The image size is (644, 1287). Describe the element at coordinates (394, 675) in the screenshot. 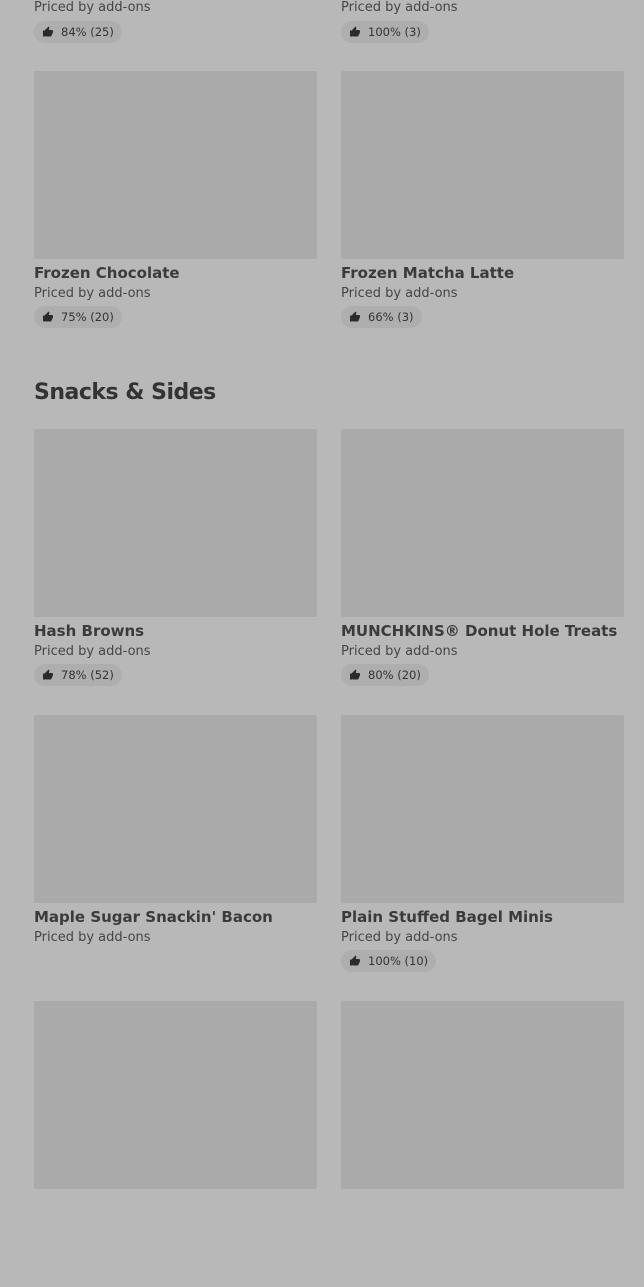

I see `rating-text: 80% (20)` at that location.